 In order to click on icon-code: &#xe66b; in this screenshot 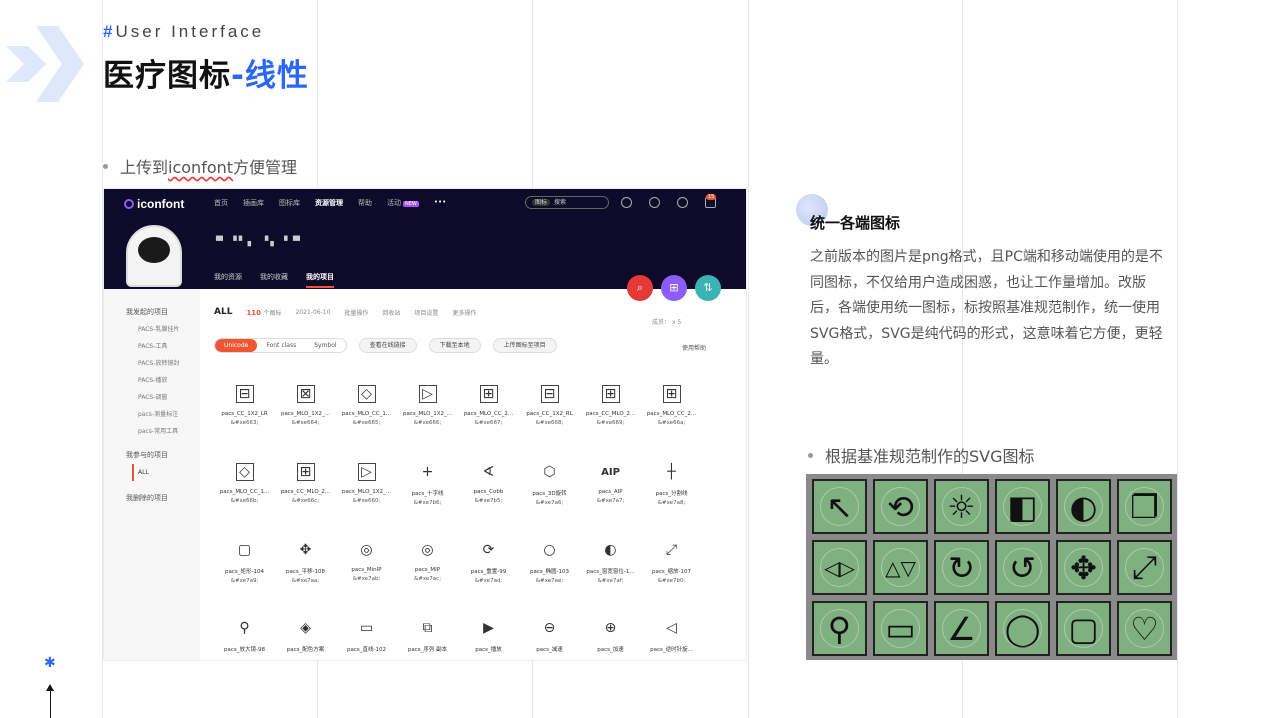, I will do `click(244, 501)`.